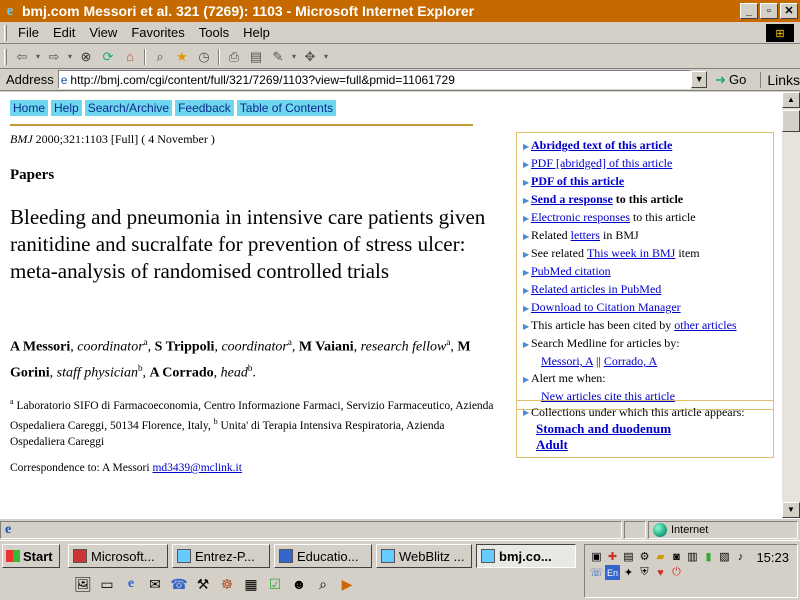  I want to click on nav-search-archive: Search/Archive, so click(128, 108).